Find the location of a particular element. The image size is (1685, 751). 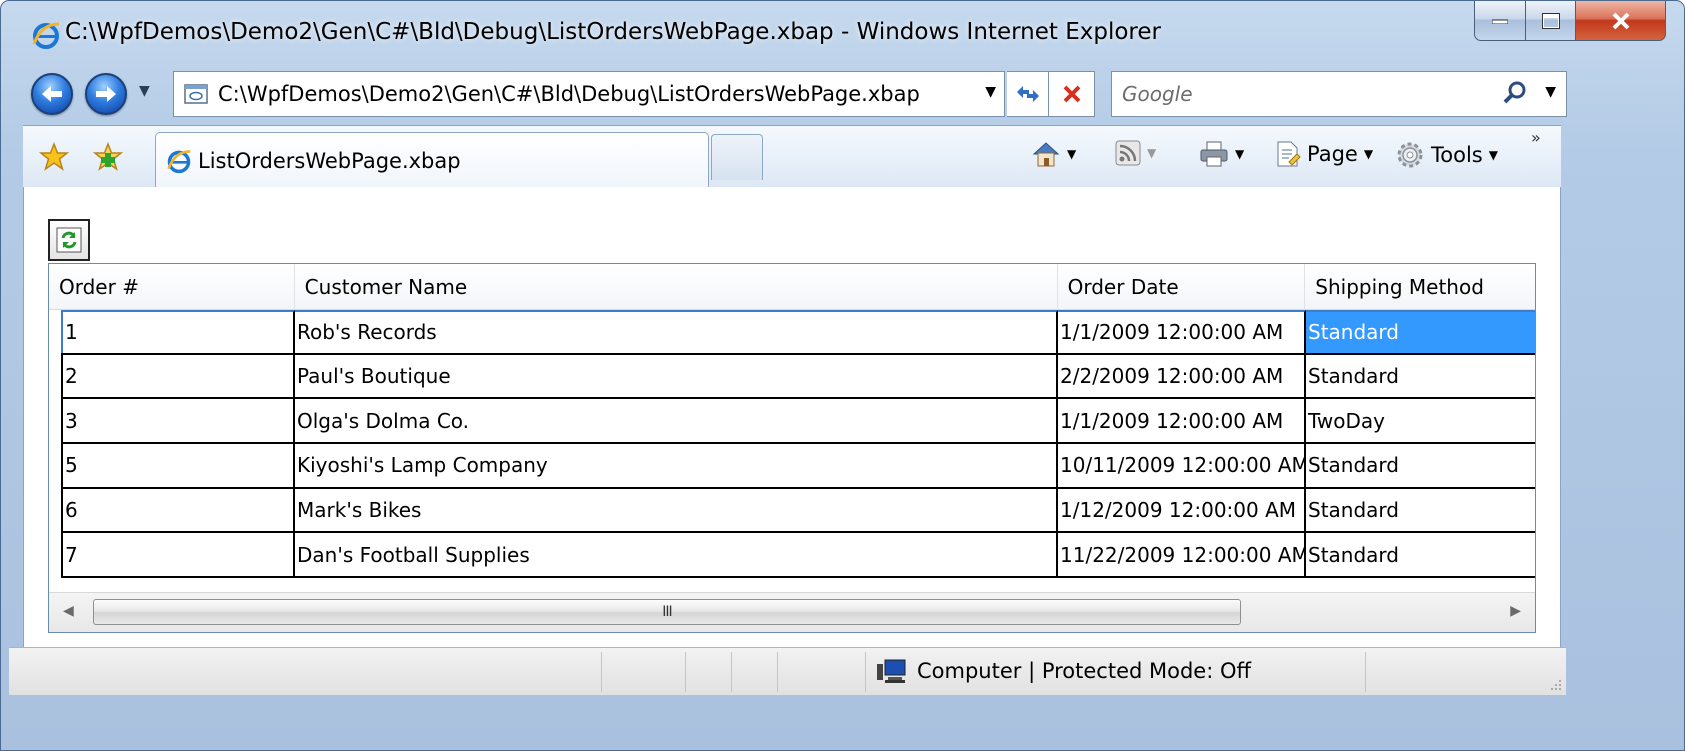

stop-icon is located at coordinates (1071, 94).